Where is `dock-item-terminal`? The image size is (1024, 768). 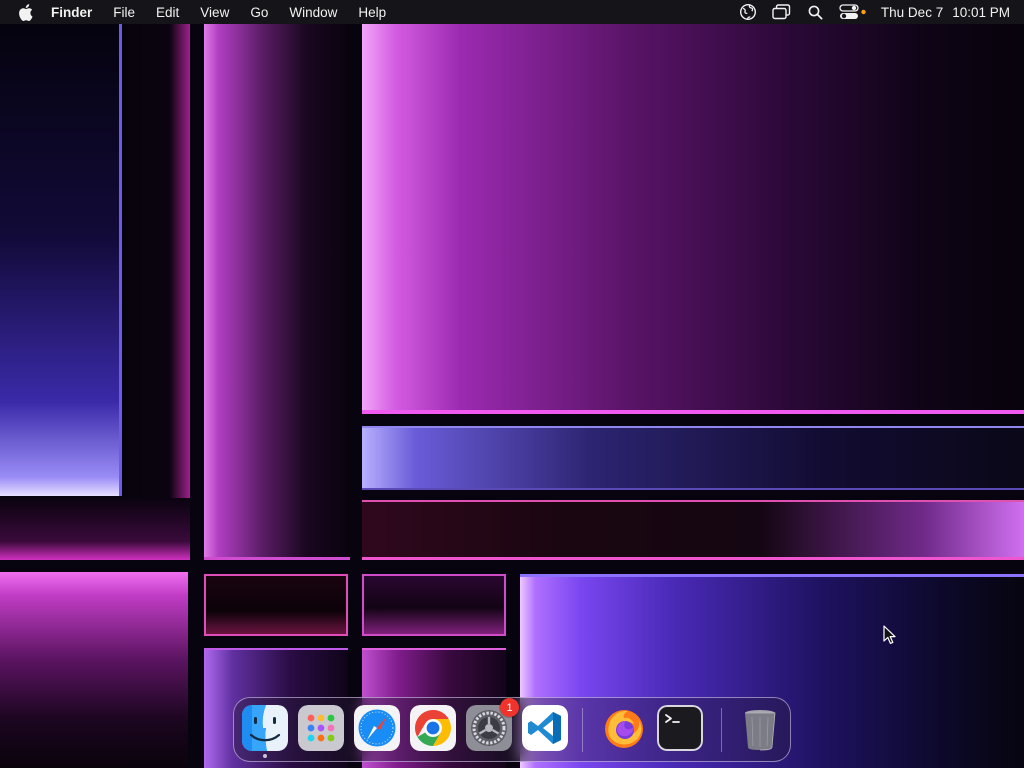 dock-item-terminal is located at coordinates (680, 728).